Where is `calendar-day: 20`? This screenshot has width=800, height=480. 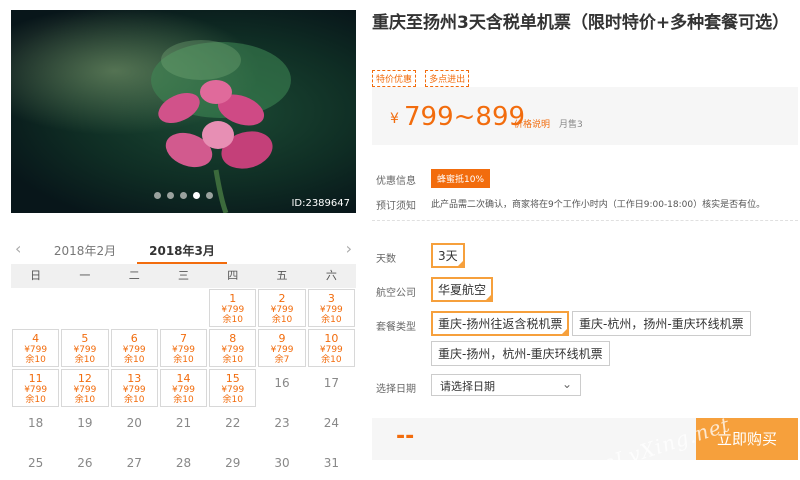
calendar-day: 20 is located at coordinates (134, 428).